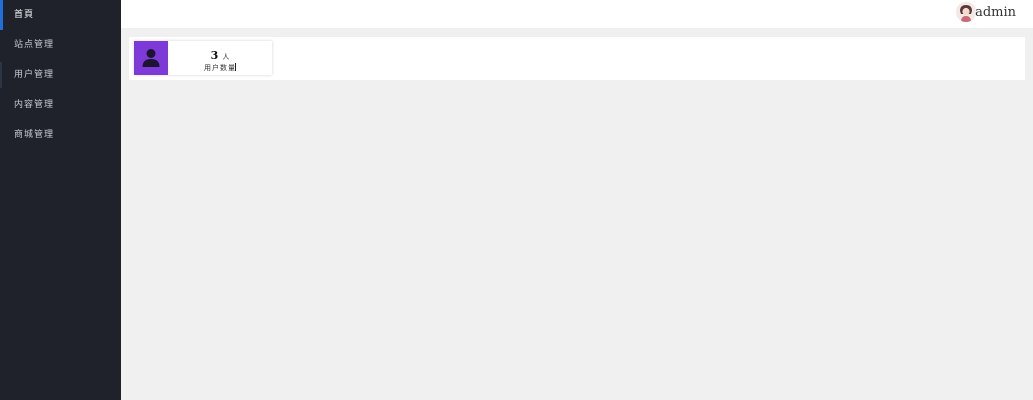  What do you see at coordinates (995, 12) in the screenshot?
I see `username: admin` at bounding box center [995, 12].